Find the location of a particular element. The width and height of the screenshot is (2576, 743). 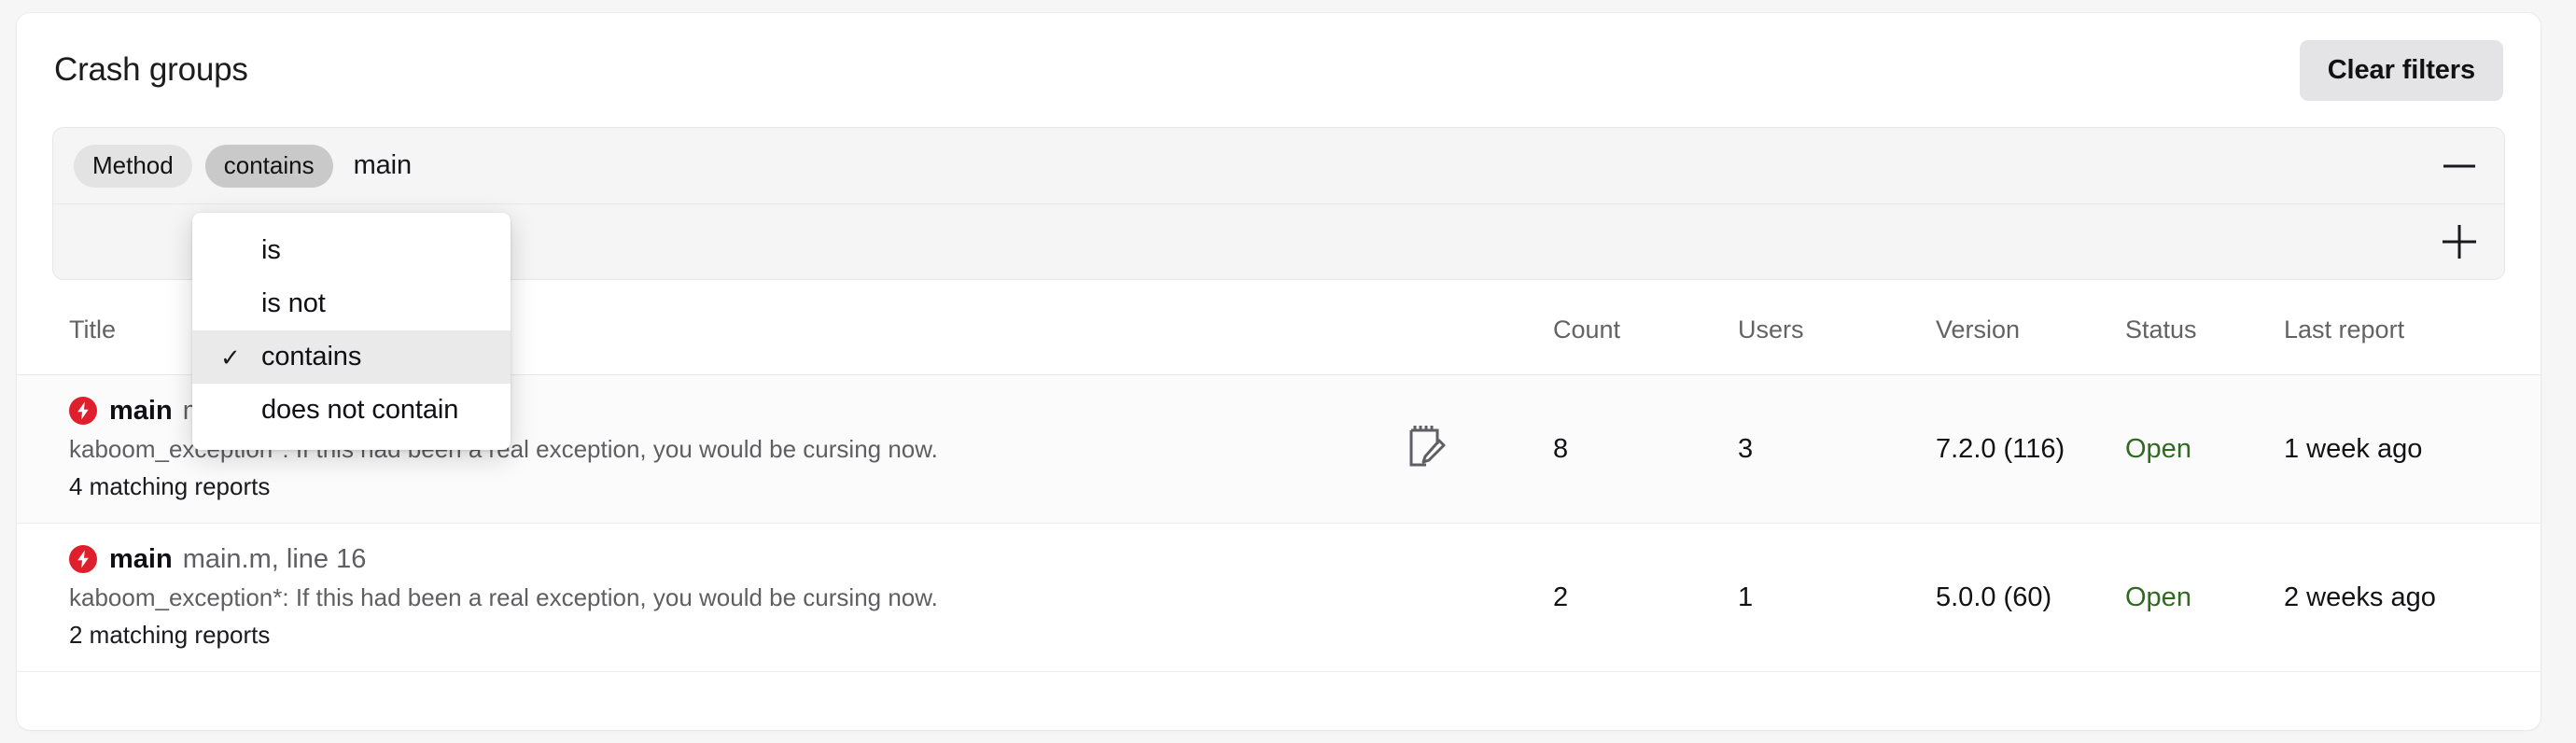

dropdown-option-does-not-contain: does not contain is located at coordinates (351, 410).